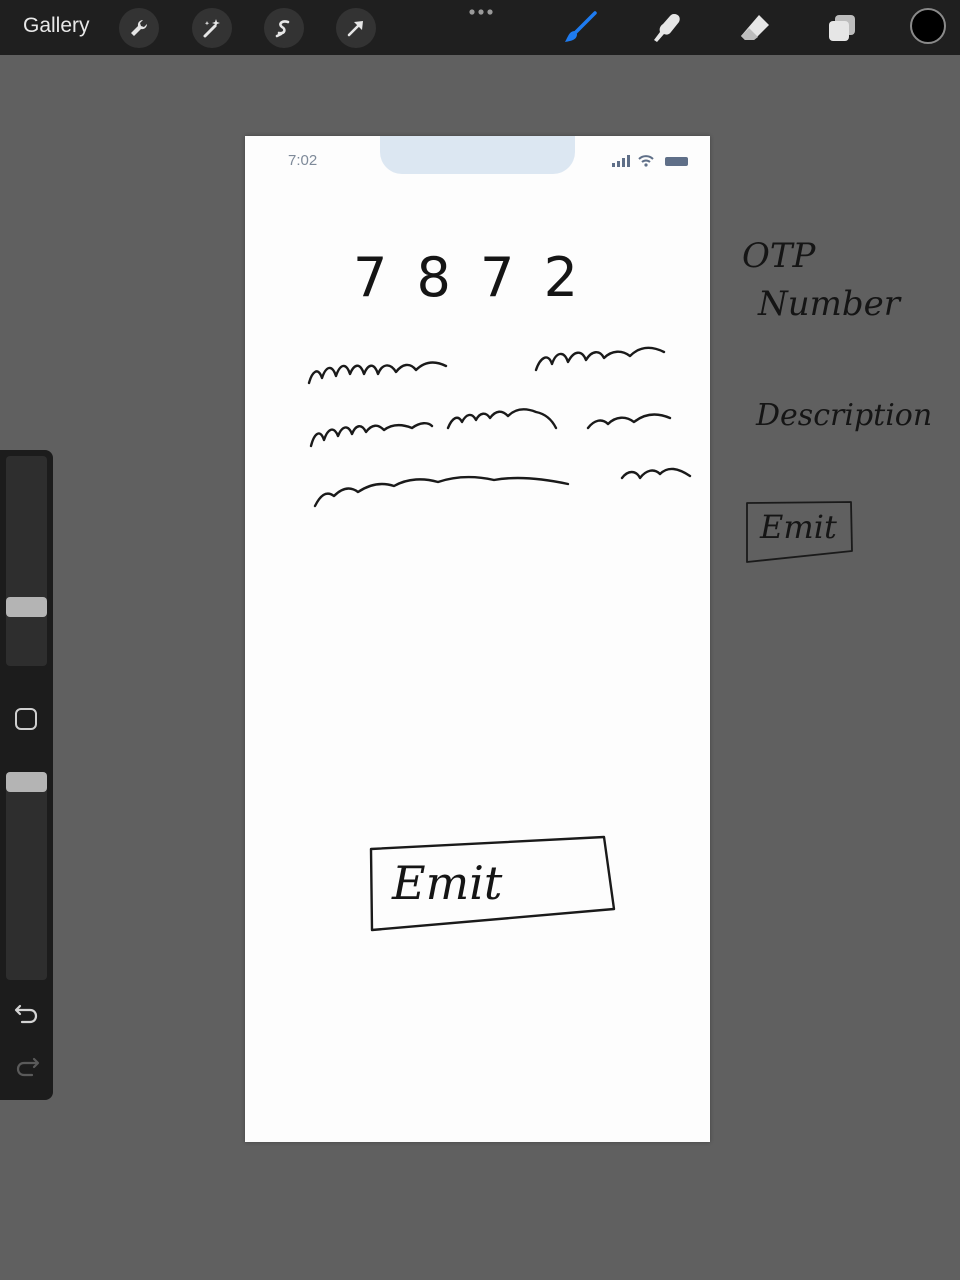 This screenshot has height=1280, width=960. Describe the element at coordinates (447, 883) in the screenshot. I see `emit-button-label: Emit` at that location.